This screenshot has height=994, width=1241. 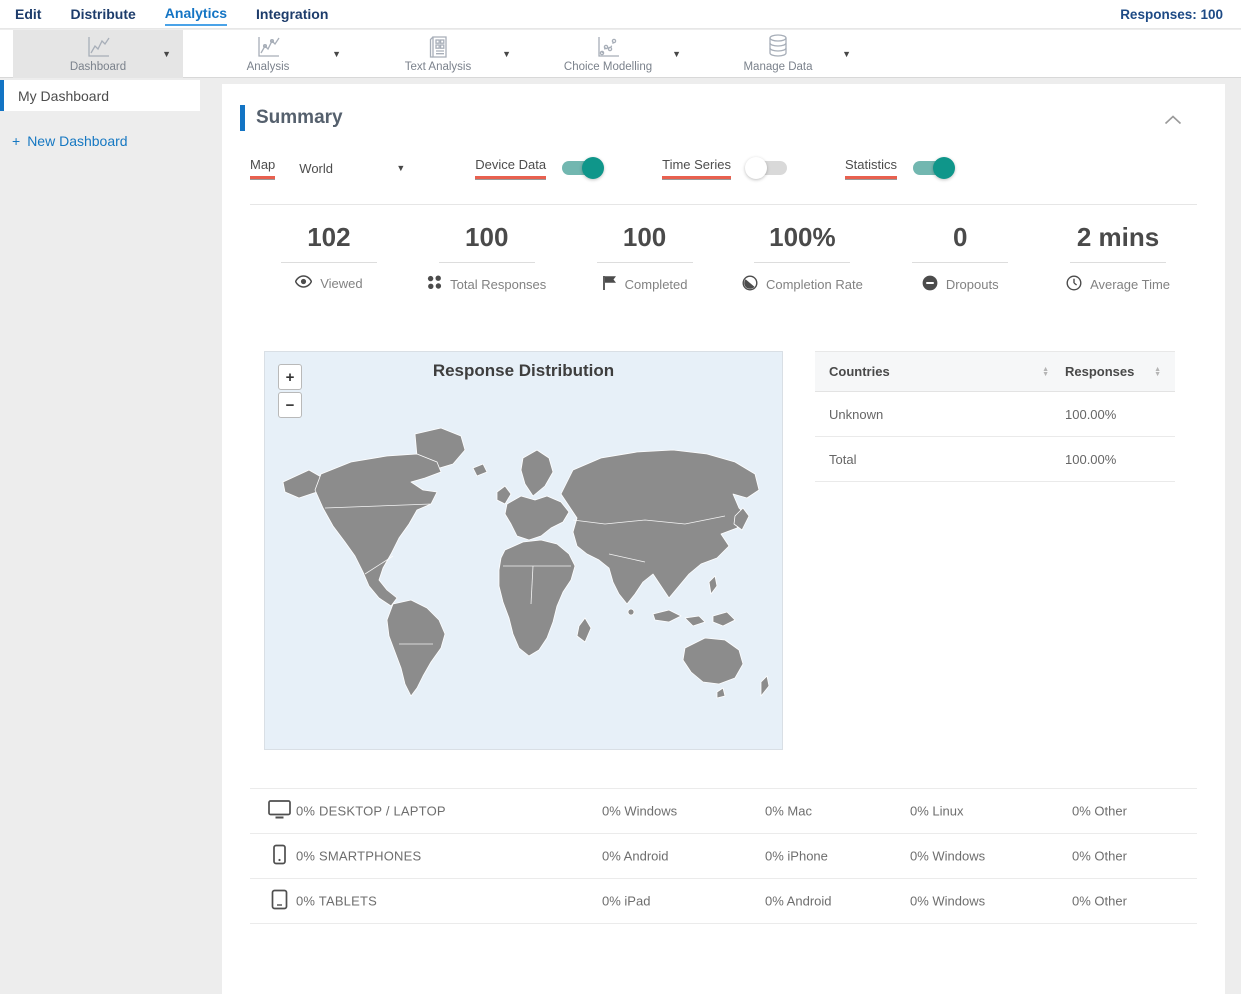 What do you see at coordinates (814, 284) in the screenshot?
I see `stat-label: Completion Rate` at bounding box center [814, 284].